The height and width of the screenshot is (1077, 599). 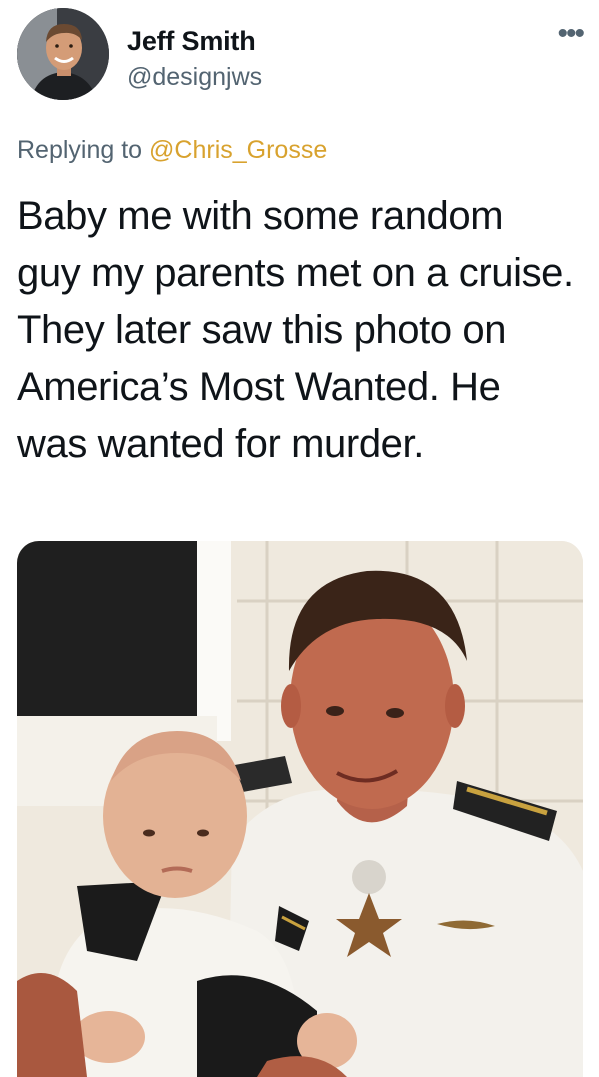 I want to click on mention-link: @Chris_Grosse, so click(x=238, y=150).